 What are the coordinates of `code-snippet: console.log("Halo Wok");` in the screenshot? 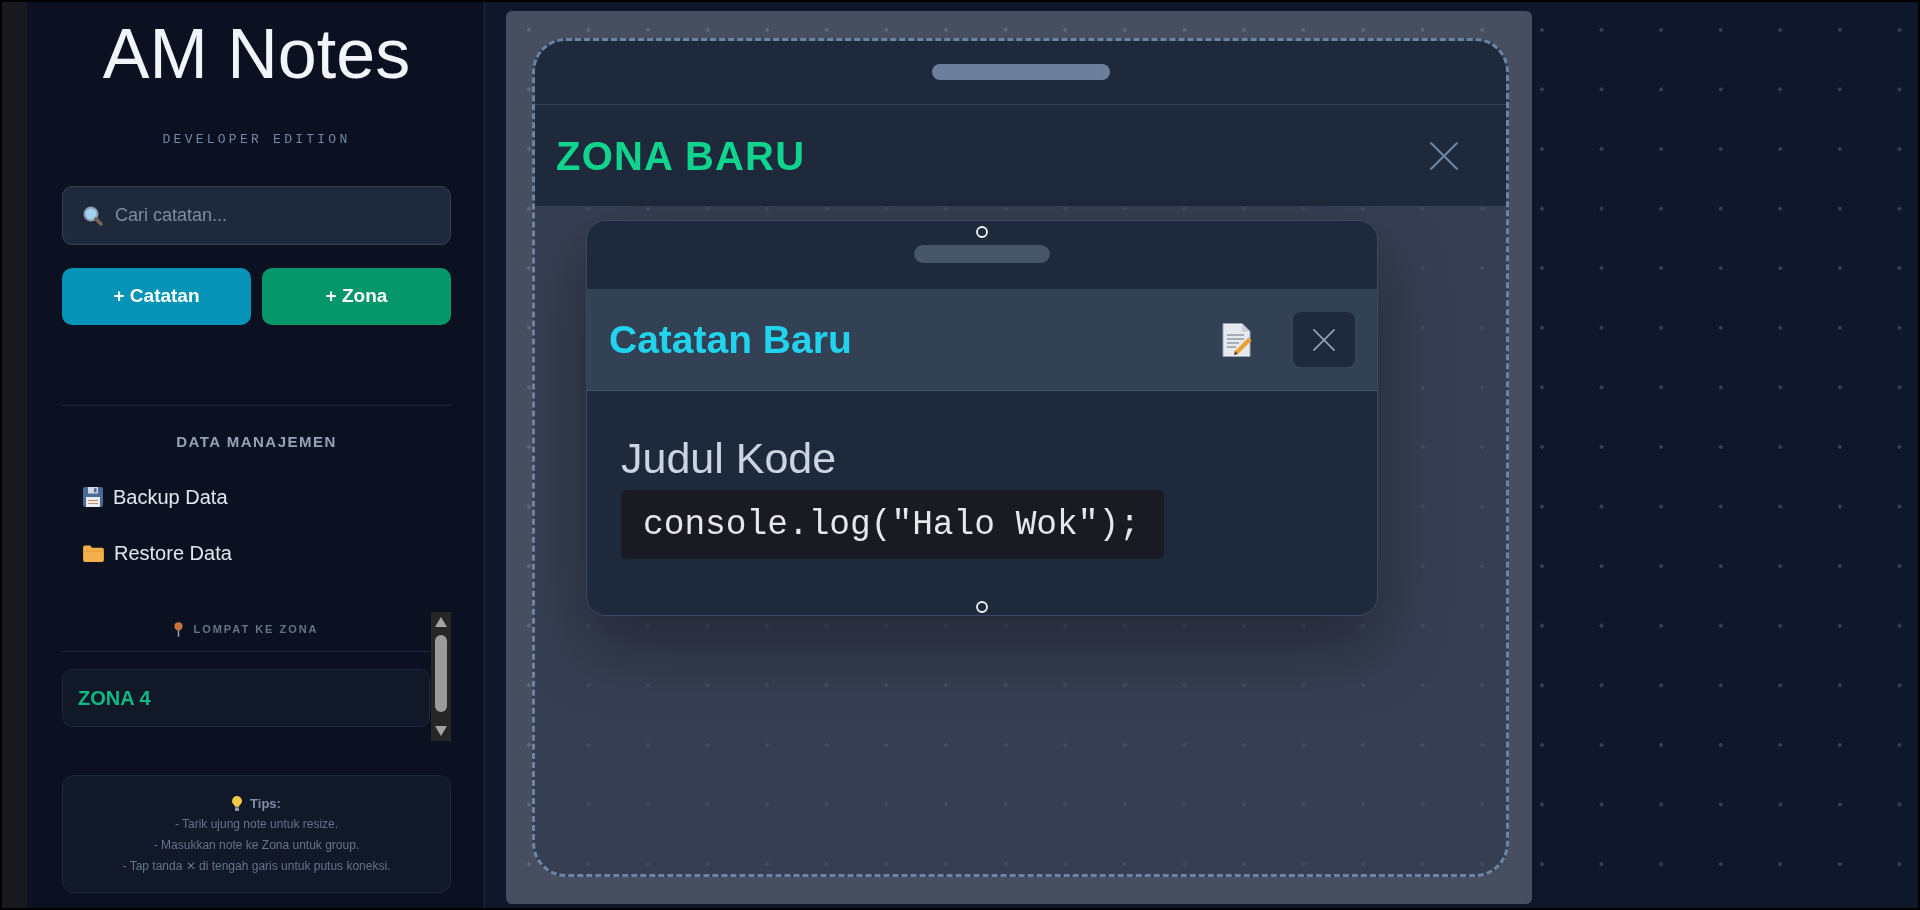 It's located at (892, 524).